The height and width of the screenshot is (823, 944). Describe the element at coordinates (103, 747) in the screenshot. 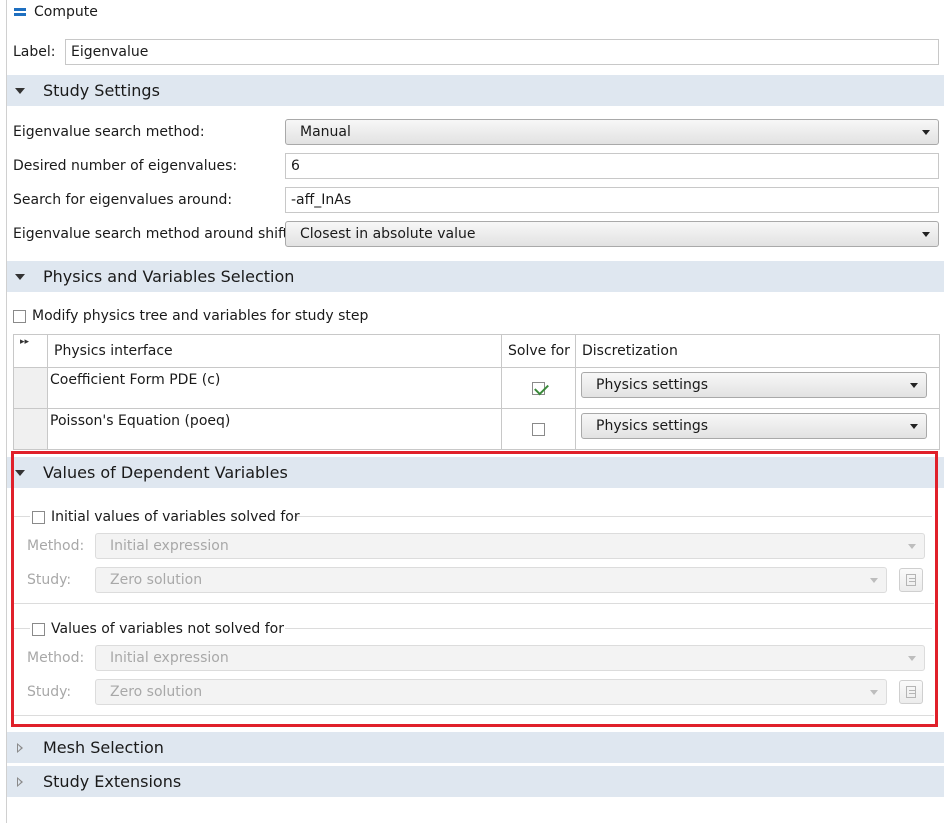

I see `section-title: Mesh Selection` at that location.